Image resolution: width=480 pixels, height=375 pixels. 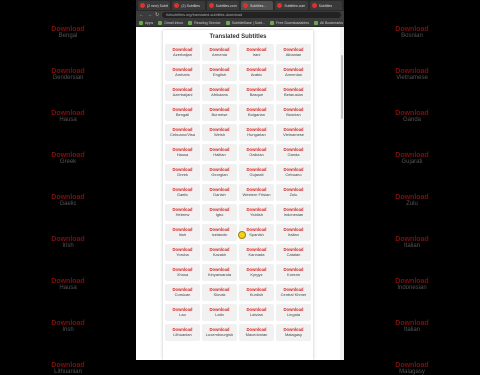 What do you see at coordinates (342, 87) in the screenshot?
I see `scrollbar-thumb` at bounding box center [342, 87].